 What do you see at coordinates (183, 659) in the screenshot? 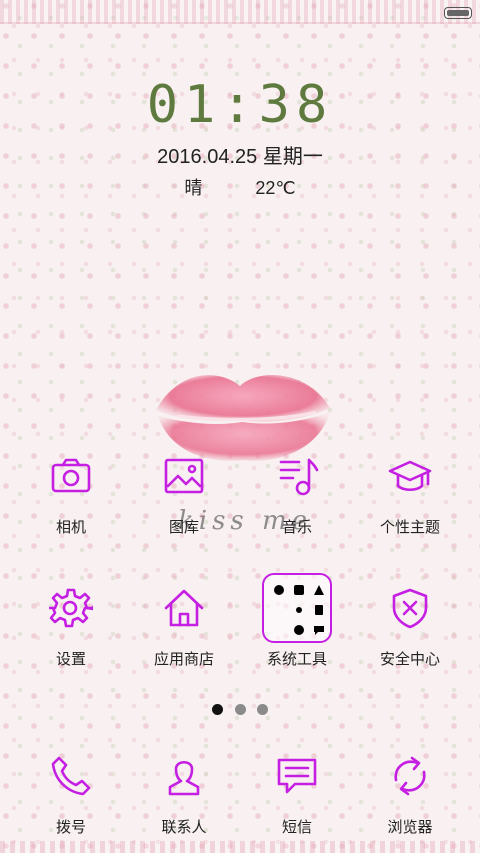
I see `app-label: 应用商店` at bounding box center [183, 659].